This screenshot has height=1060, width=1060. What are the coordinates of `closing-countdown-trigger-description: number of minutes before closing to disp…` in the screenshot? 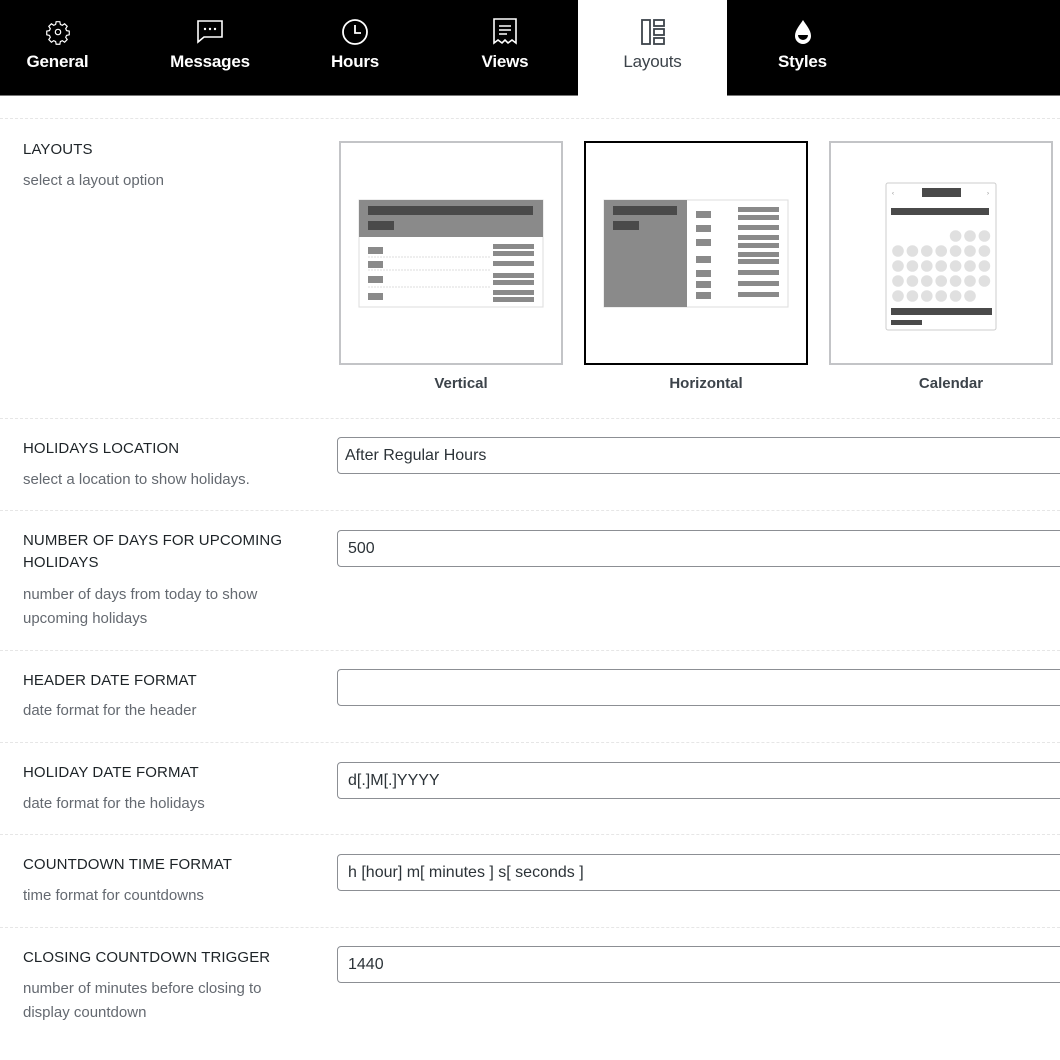 It's located at (168, 1001).